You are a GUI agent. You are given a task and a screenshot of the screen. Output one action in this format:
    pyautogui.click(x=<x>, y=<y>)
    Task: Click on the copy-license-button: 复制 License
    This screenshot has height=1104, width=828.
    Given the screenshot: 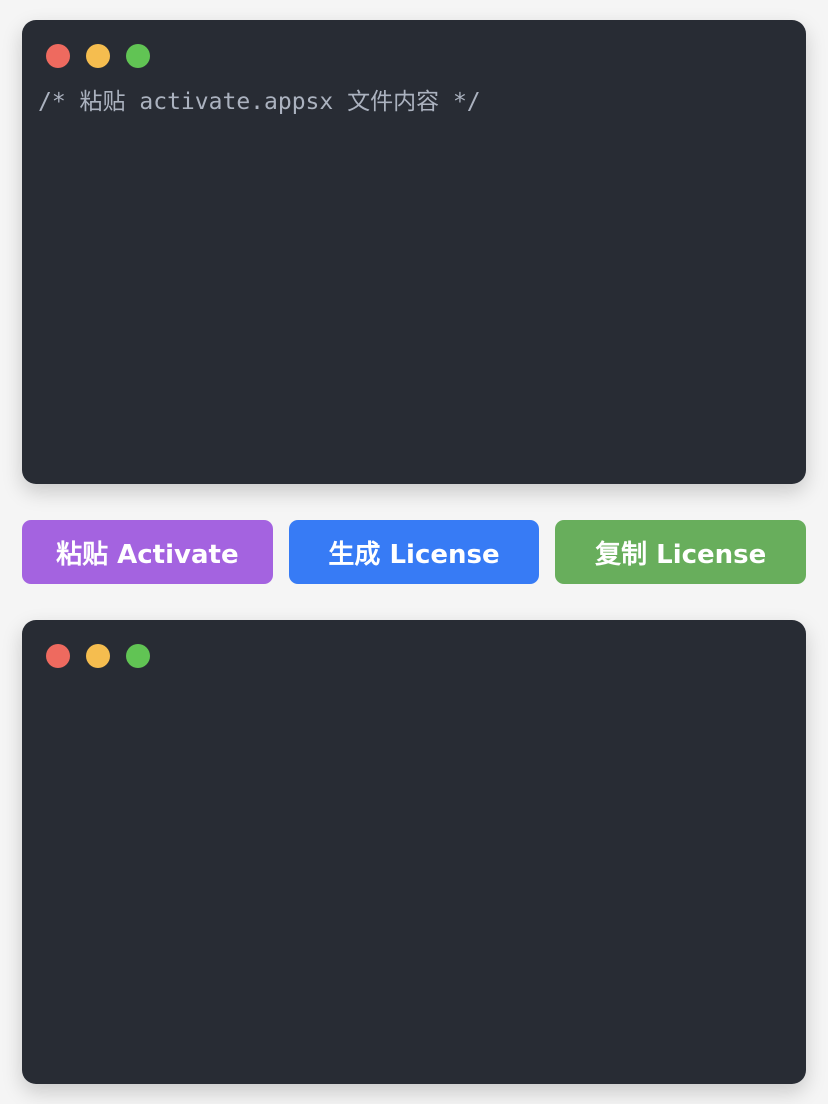 What is the action you would take?
    pyautogui.click(x=681, y=552)
    